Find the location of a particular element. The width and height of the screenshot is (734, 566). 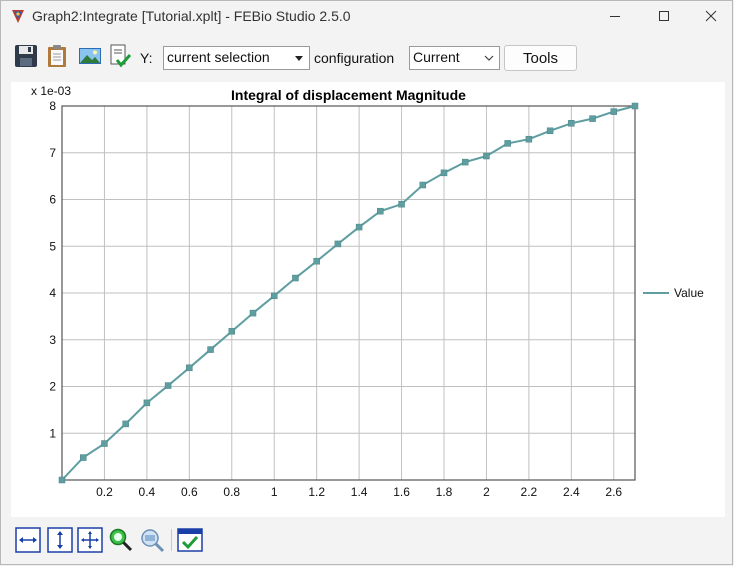

configuration-select: Current is located at coordinates (454, 58).